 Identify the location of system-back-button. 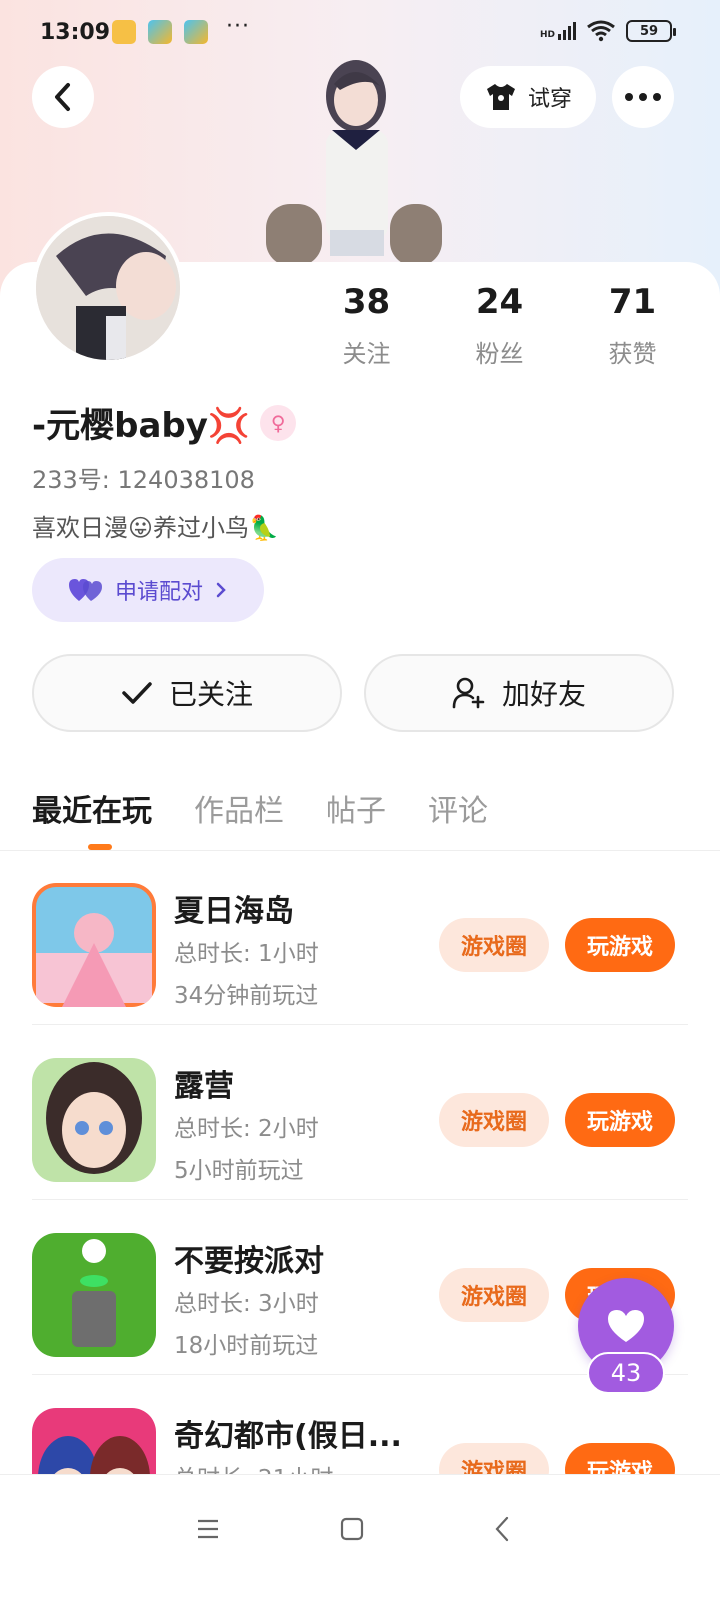
(502, 1529).